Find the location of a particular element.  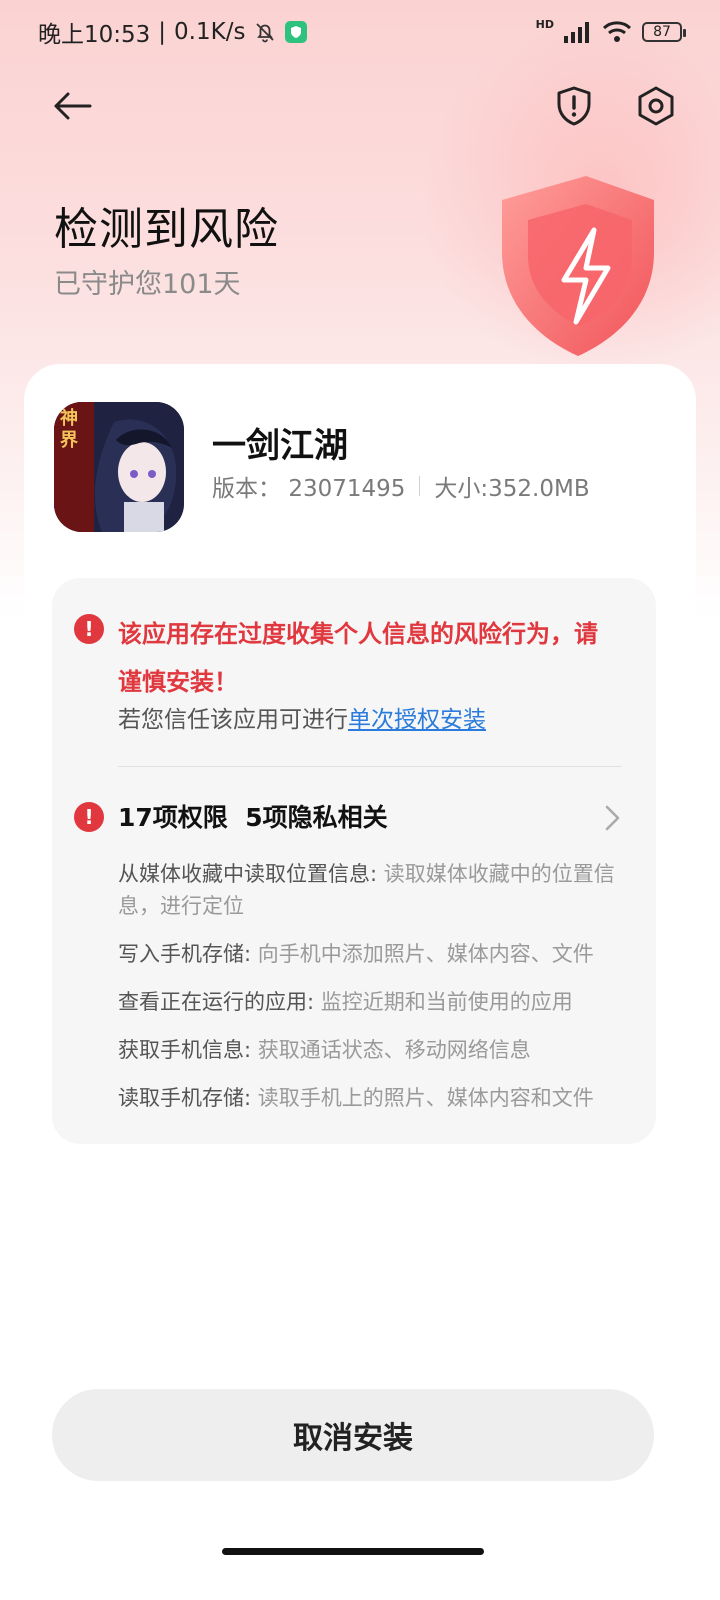

permission-name: 获取手机信息: is located at coordinates (188, 1050).